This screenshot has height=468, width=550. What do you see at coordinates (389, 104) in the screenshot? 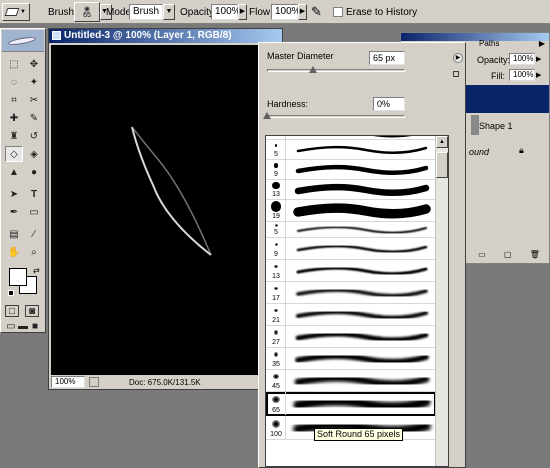
I see `hardness-field: 0%` at bounding box center [389, 104].